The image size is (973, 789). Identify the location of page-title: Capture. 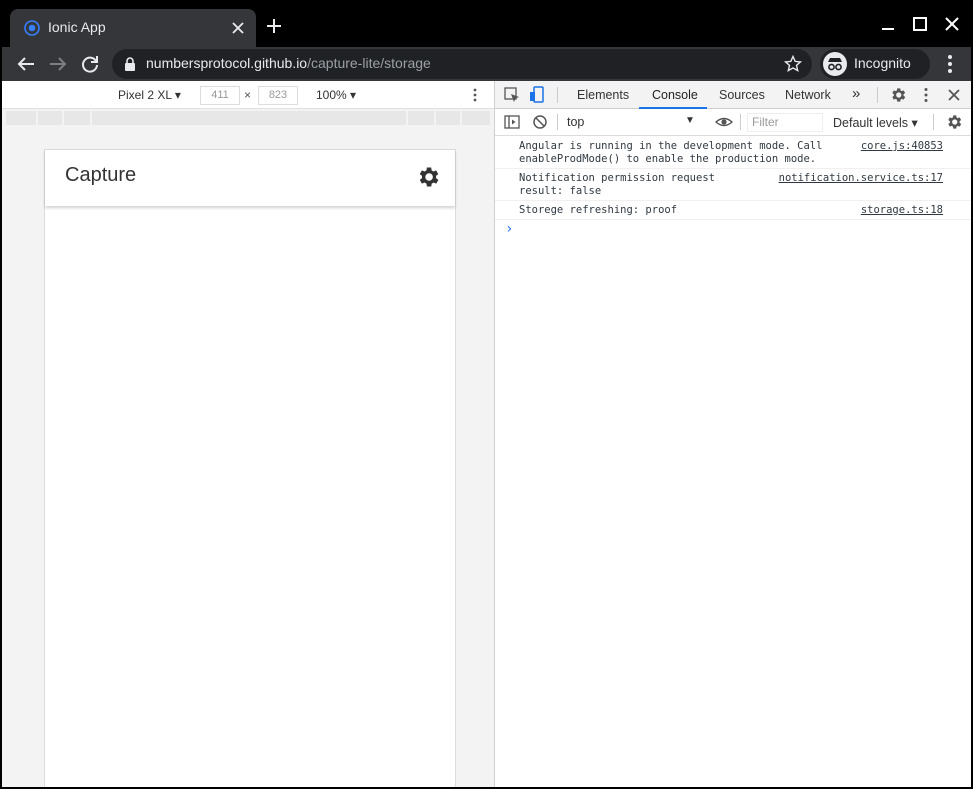
(101, 175).